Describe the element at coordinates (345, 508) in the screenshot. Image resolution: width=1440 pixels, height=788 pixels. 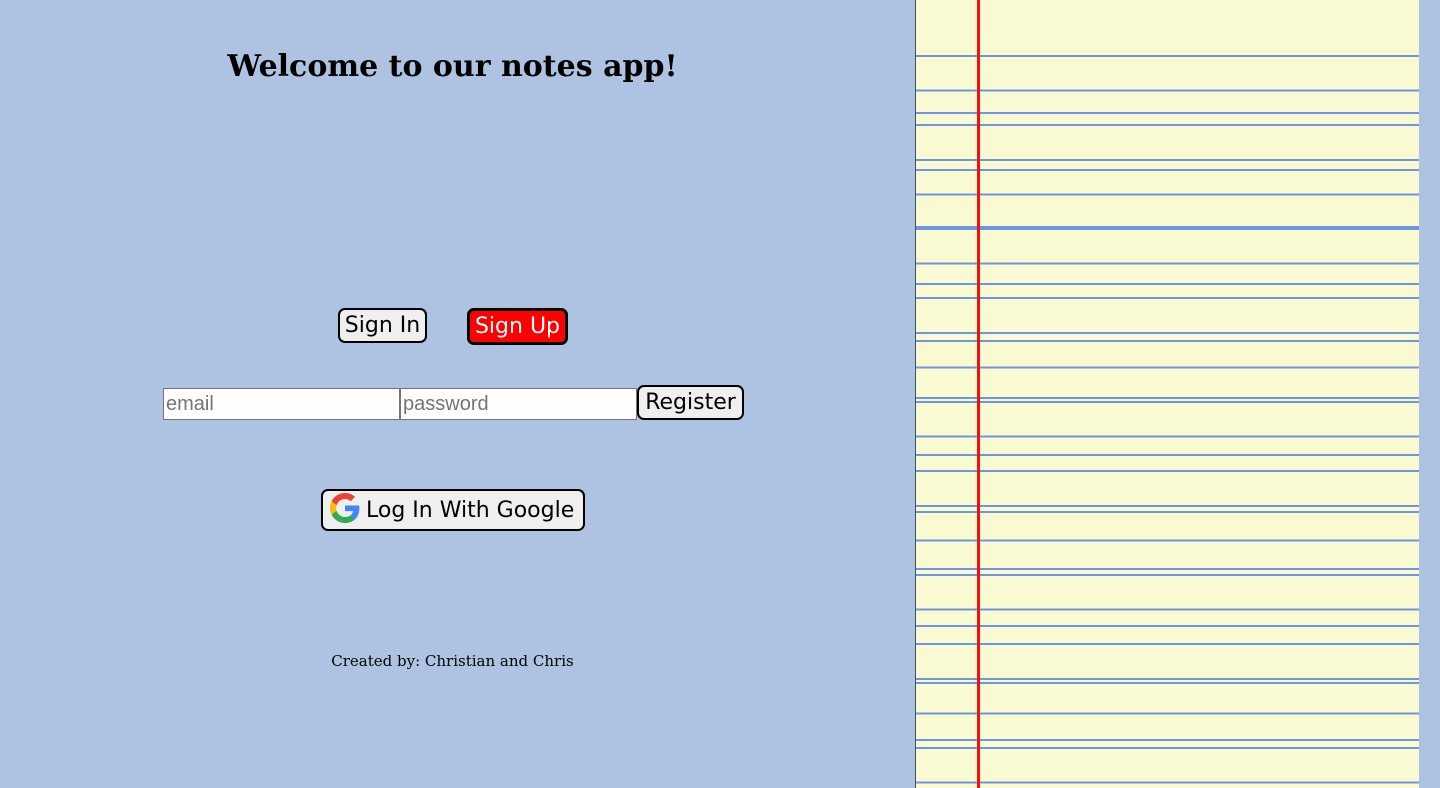
I see `google-g-icon` at that location.